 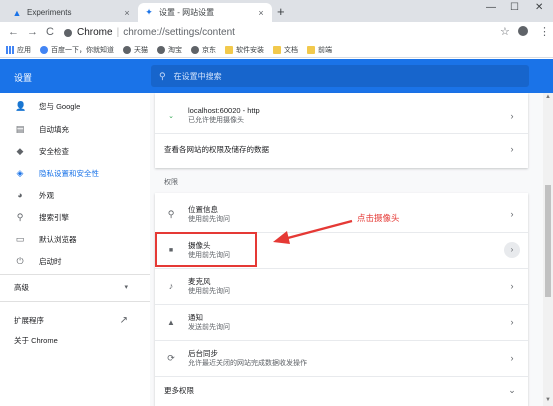 What do you see at coordinates (75, 320) in the screenshot?
I see `sidebar-item-extensions: 扩展程序 ↗` at bounding box center [75, 320].